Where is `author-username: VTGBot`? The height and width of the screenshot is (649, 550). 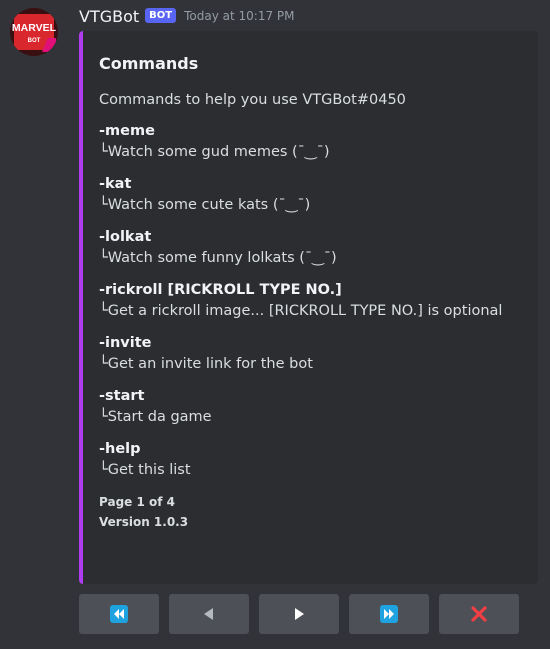
author-username: VTGBot is located at coordinates (109, 16).